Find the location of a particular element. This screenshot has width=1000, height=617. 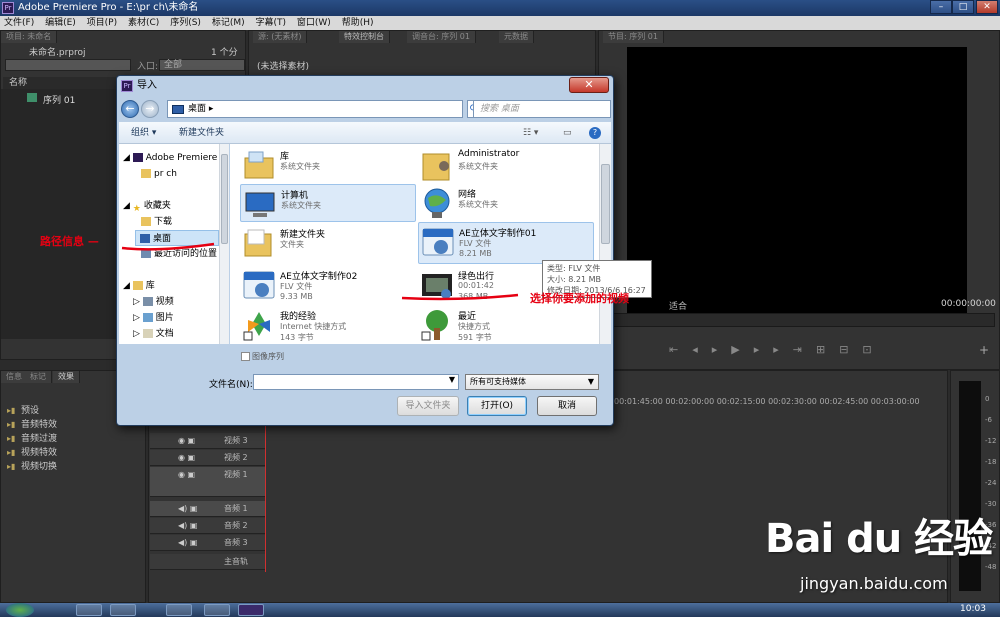

effects-item-video-transitions: 视频切换 is located at coordinates (39, 467).